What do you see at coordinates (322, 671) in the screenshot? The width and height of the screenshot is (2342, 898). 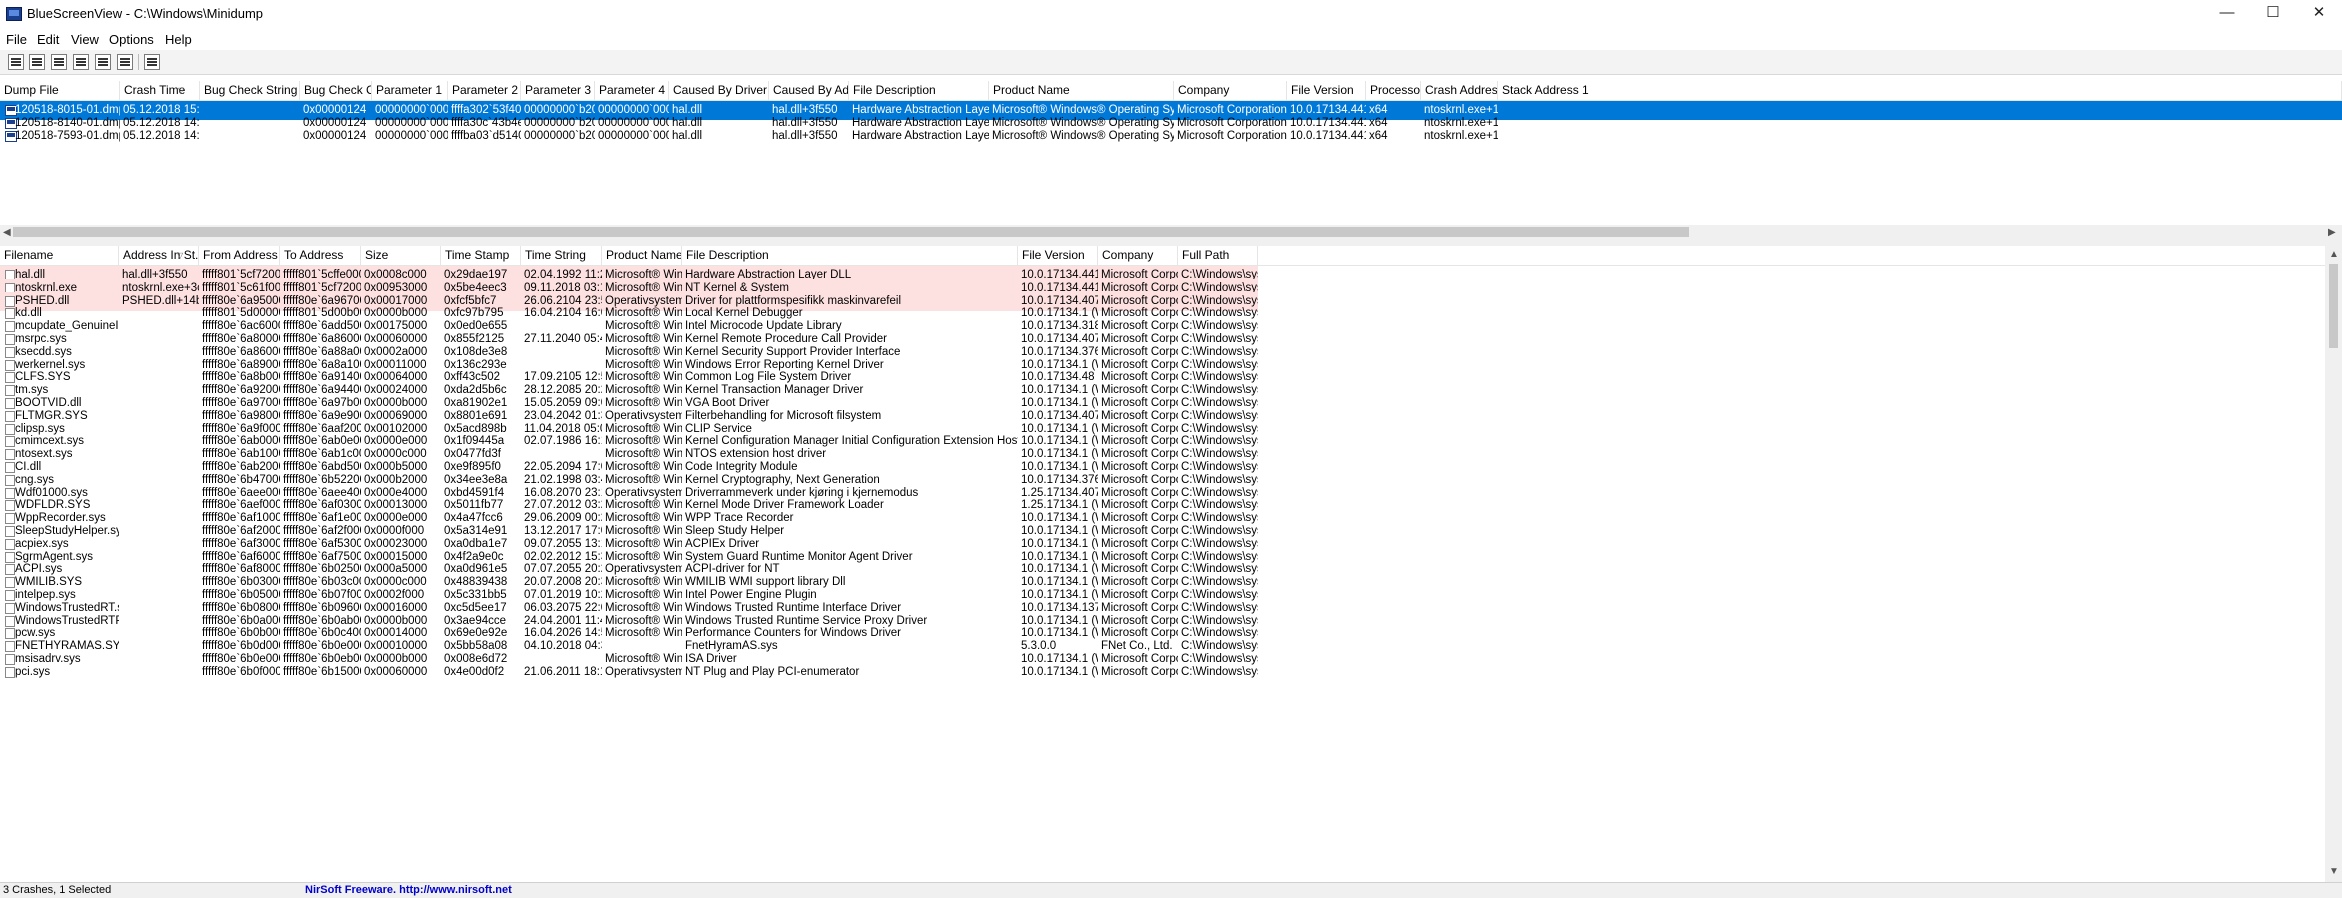 I see `cell-to-address: fffff80e`6b150000` at bounding box center [322, 671].